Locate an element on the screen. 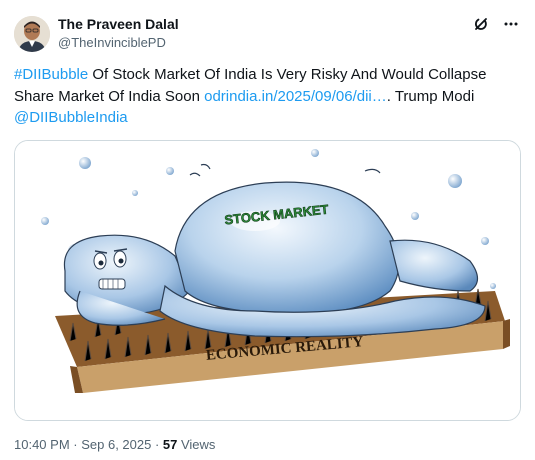 The image size is (535, 460). grok-icon is located at coordinates (481, 24).